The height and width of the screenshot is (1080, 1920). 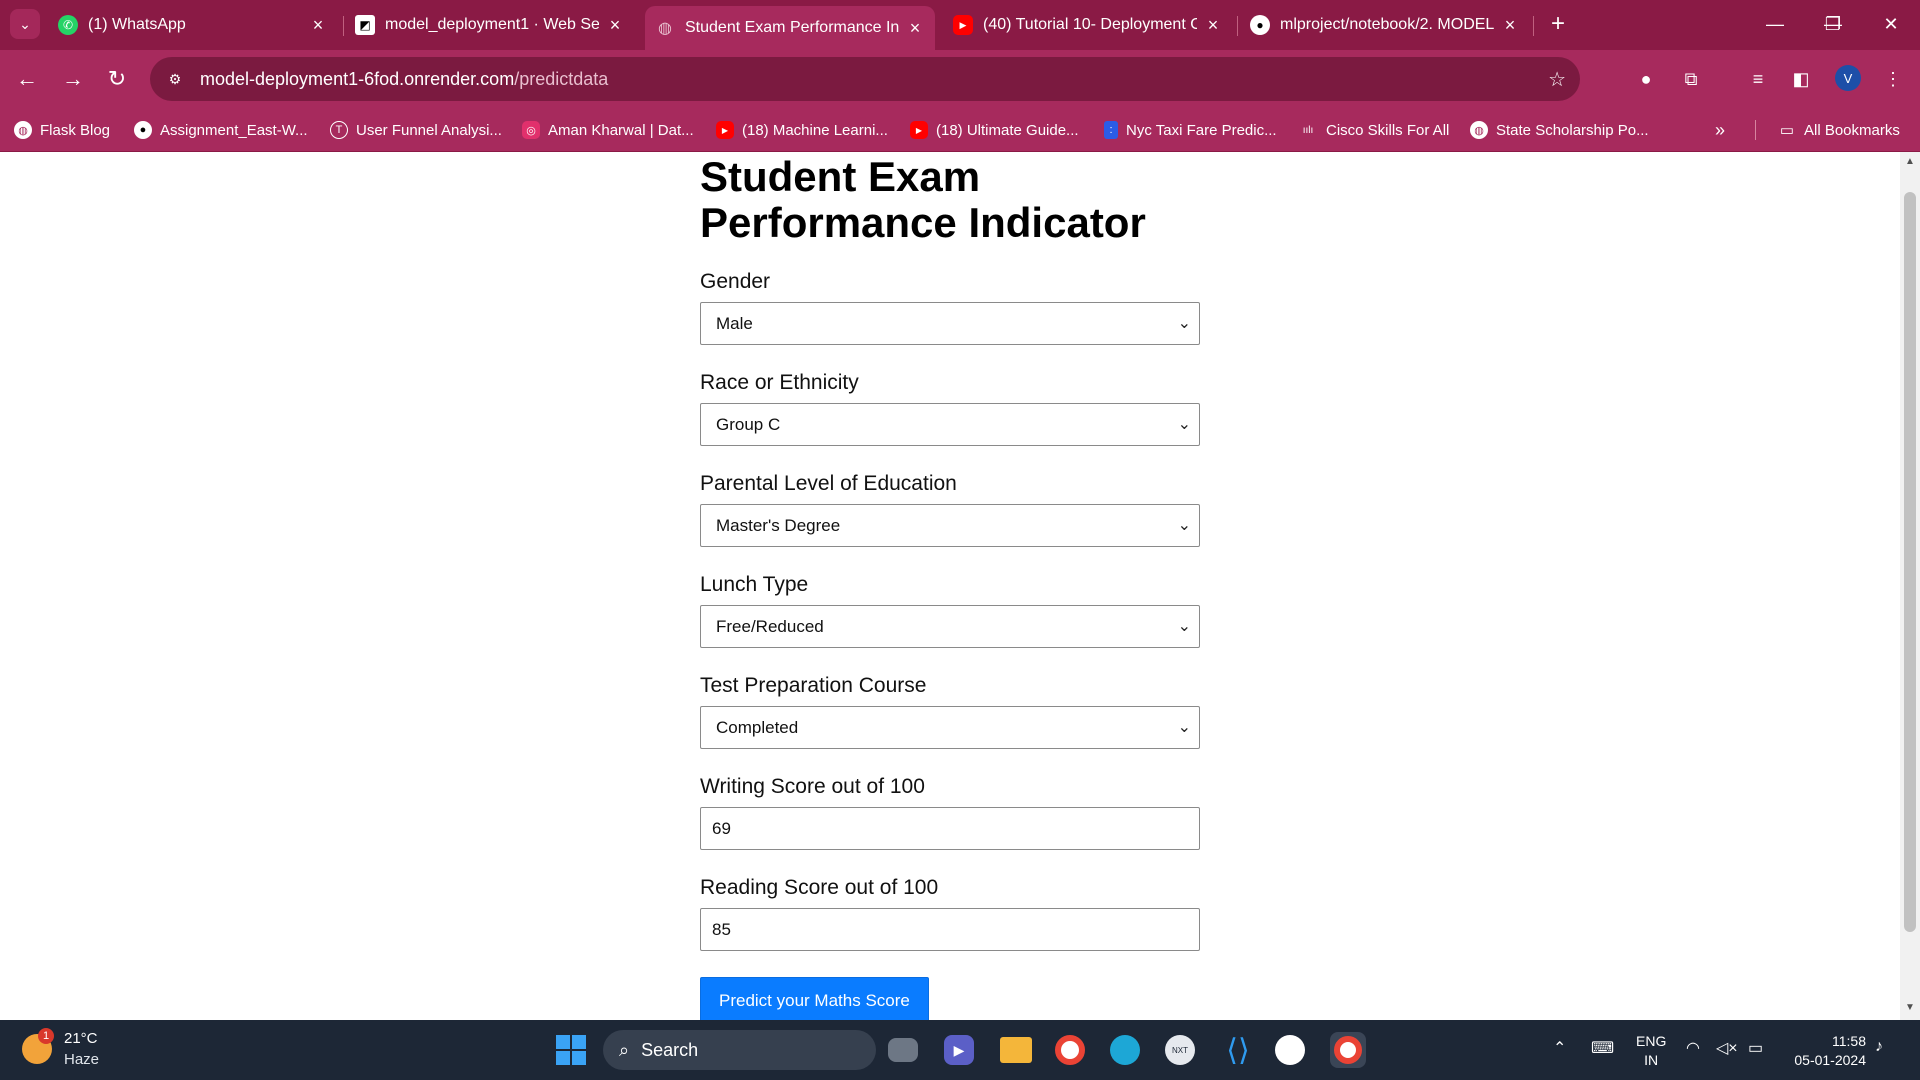 I want to click on reload-icon: ↻, so click(x=117, y=78).